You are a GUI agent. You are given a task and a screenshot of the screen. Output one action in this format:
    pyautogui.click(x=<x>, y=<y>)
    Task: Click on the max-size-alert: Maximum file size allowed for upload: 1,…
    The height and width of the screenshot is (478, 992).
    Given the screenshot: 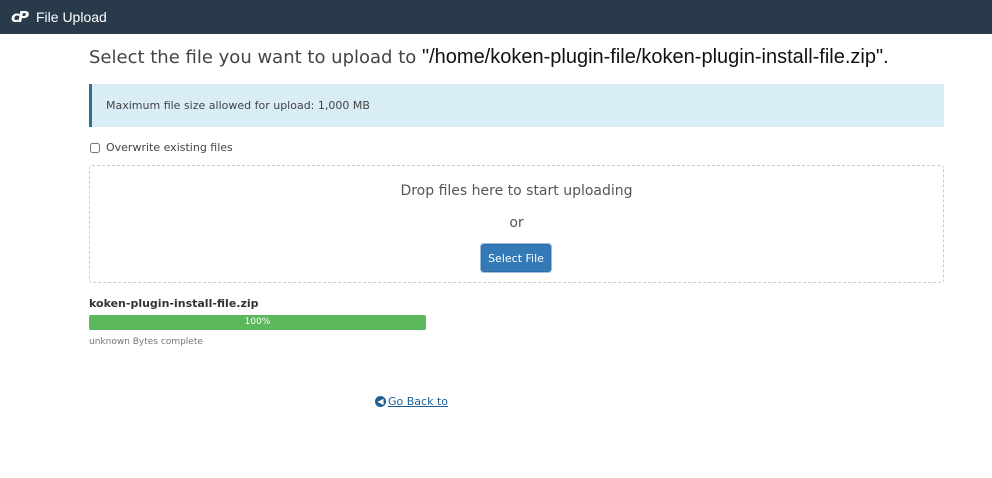 What is the action you would take?
    pyautogui.click(x=516, y=105)
    